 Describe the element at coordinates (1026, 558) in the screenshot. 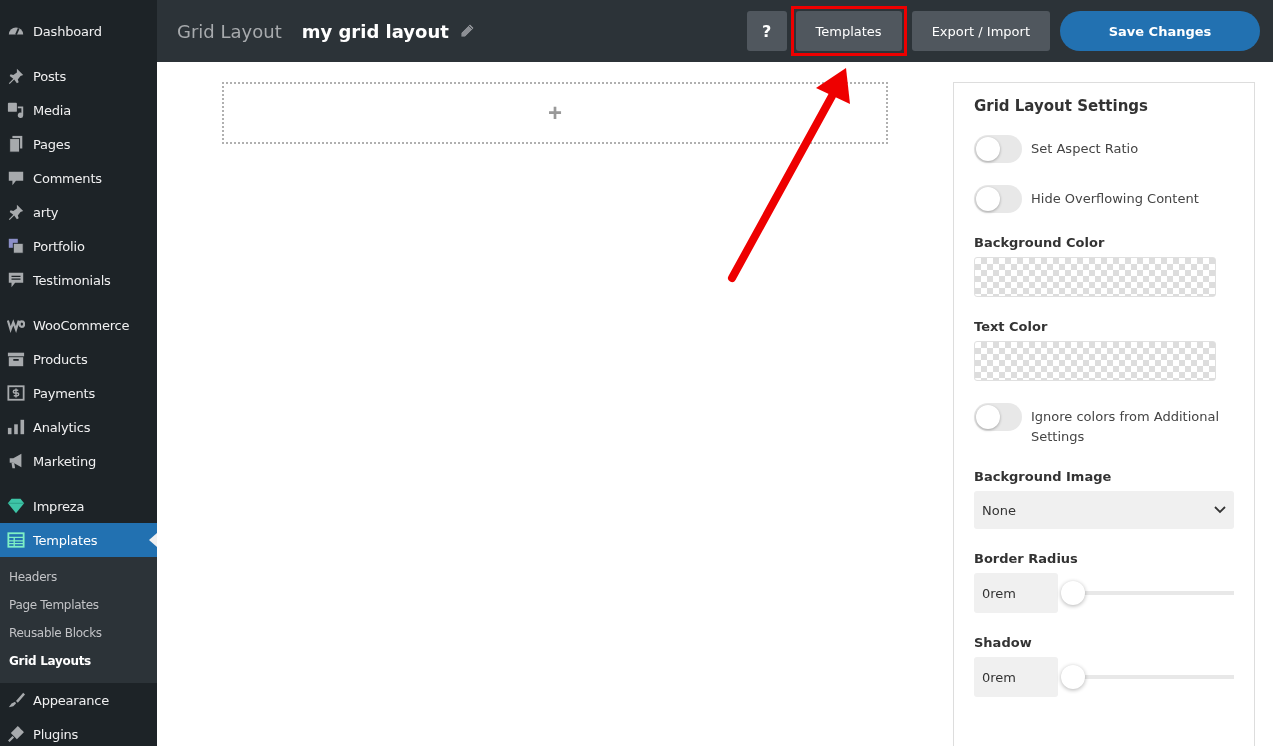

I see `field-label: Border Radius` at that location.